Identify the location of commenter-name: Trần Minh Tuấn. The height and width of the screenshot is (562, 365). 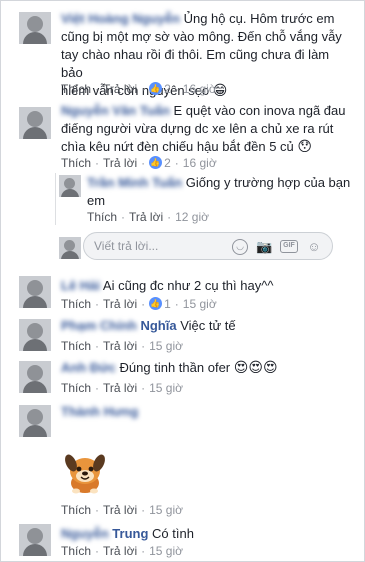
(134, 183).